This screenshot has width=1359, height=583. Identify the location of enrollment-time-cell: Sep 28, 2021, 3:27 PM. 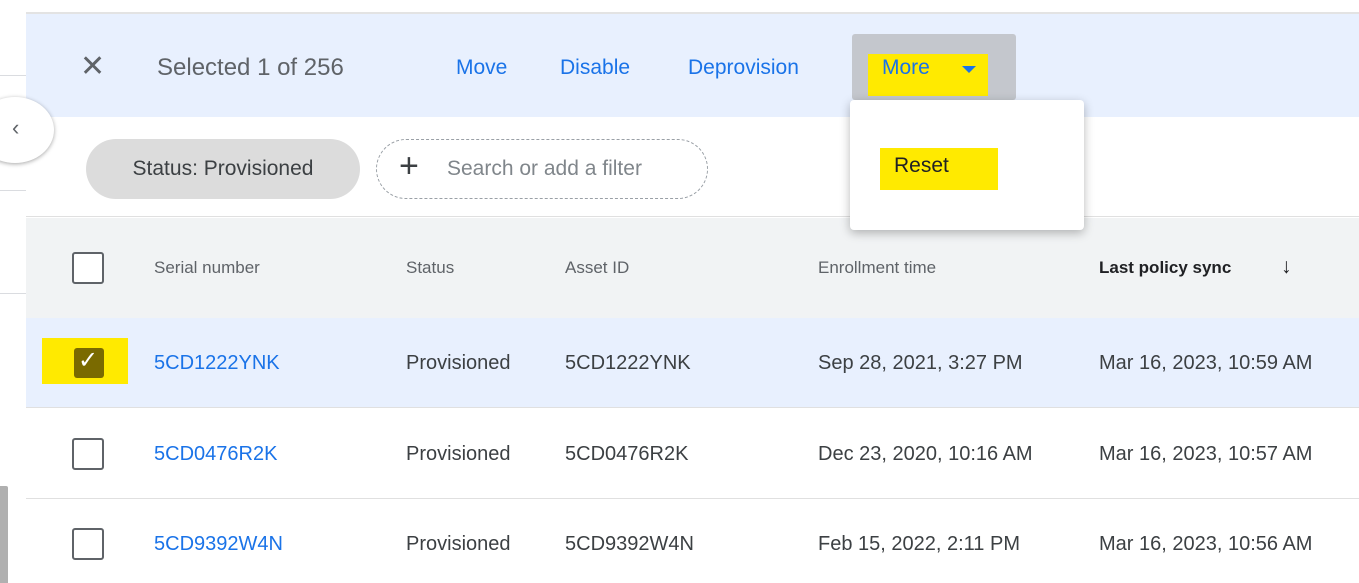
(920, 363).